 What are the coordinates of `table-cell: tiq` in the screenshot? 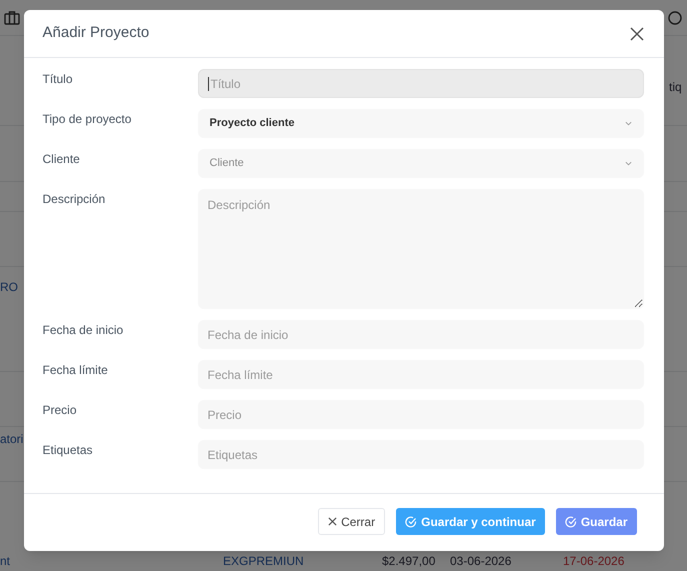 It's located at (675, 87).